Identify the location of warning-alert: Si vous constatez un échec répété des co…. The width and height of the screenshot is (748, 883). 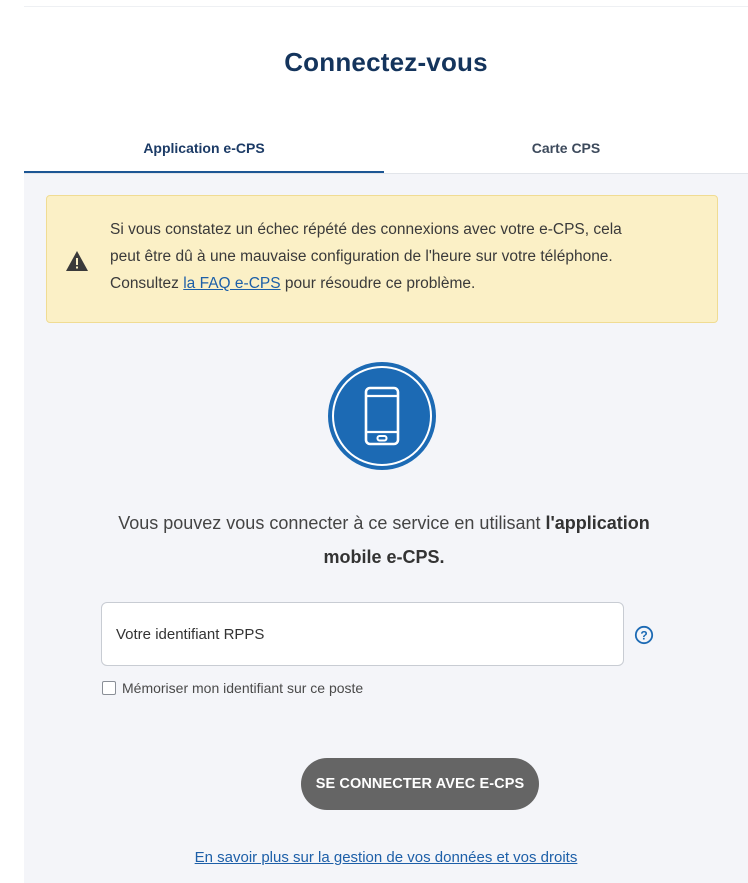
(382, 259).